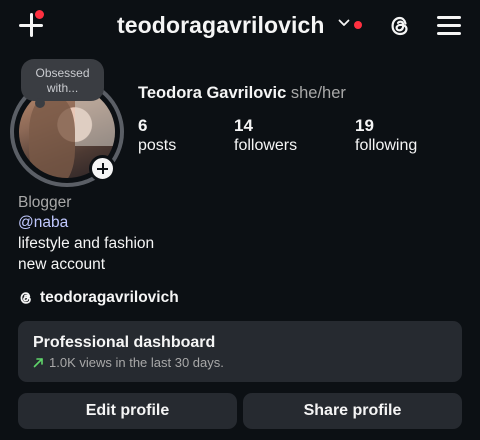 The height and width of the screenshot is (440, 480). I want to click on hamburger-menu-icon, so click(449, 25).